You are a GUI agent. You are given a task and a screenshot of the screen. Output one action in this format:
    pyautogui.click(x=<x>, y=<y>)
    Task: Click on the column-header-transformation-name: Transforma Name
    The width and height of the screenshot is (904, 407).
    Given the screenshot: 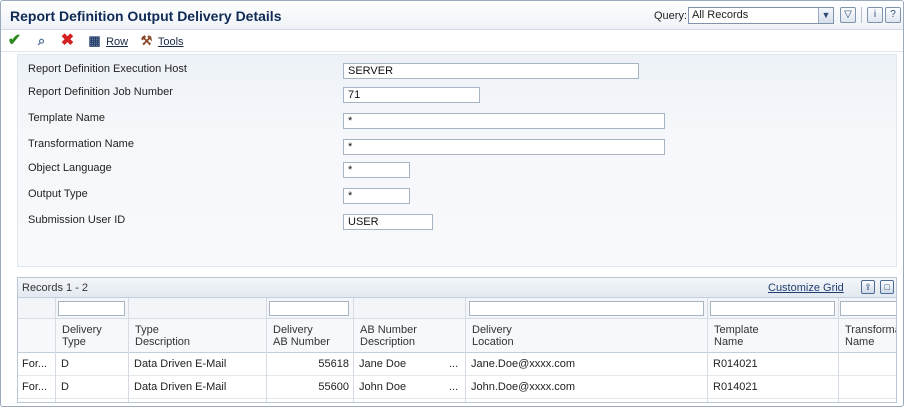 What is the action you would take?
    pyautogui.click(x=867, y=336)
    